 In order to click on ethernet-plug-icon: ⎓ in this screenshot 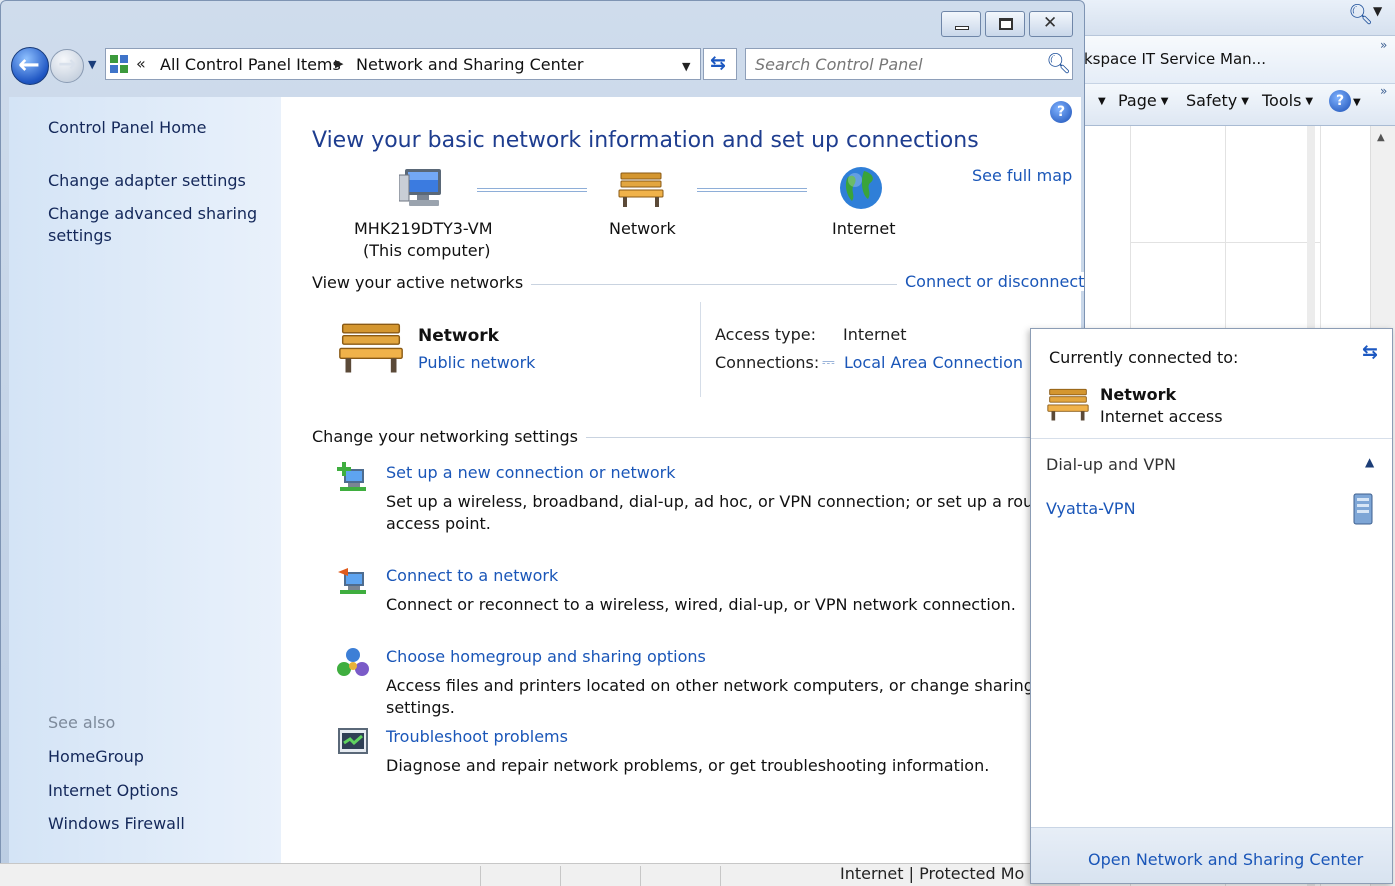, I will do `click(828, 361)`.